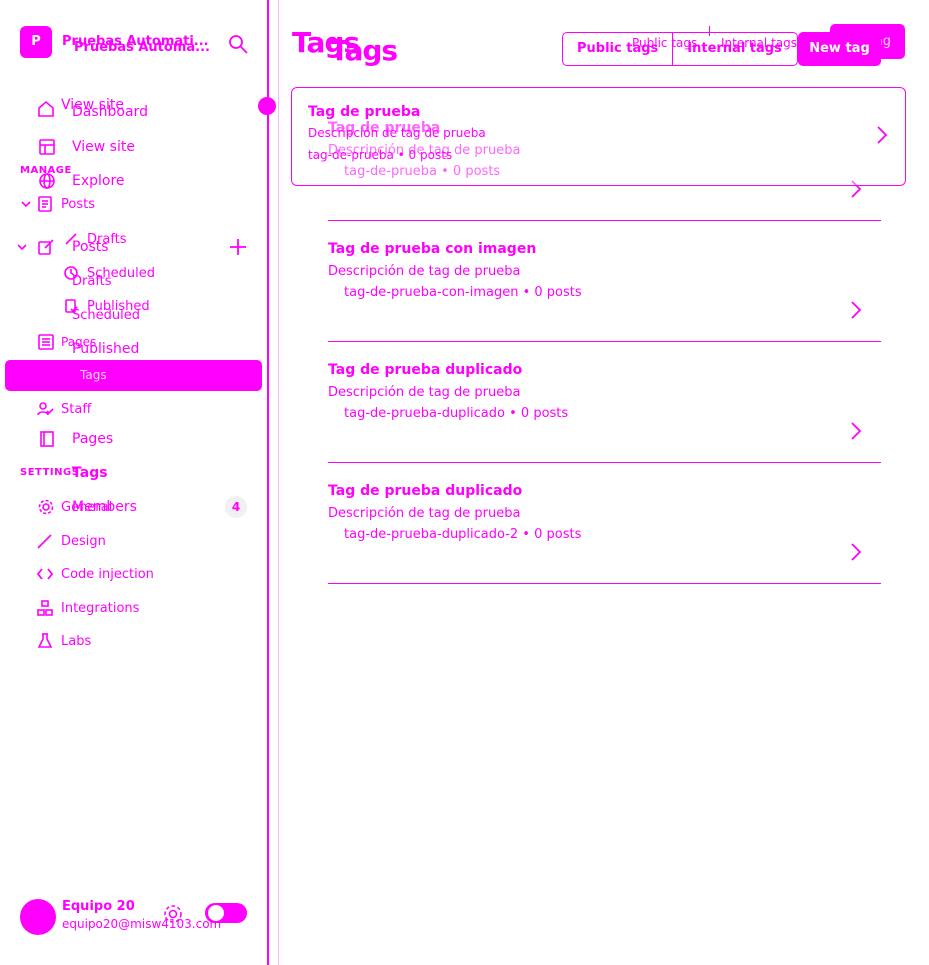 Image resolution: width=929 pixels, height=965 pixels. I want to click on tag-meta: tag-de-prueba-duplicado • 0 posts, so click(456, 413).